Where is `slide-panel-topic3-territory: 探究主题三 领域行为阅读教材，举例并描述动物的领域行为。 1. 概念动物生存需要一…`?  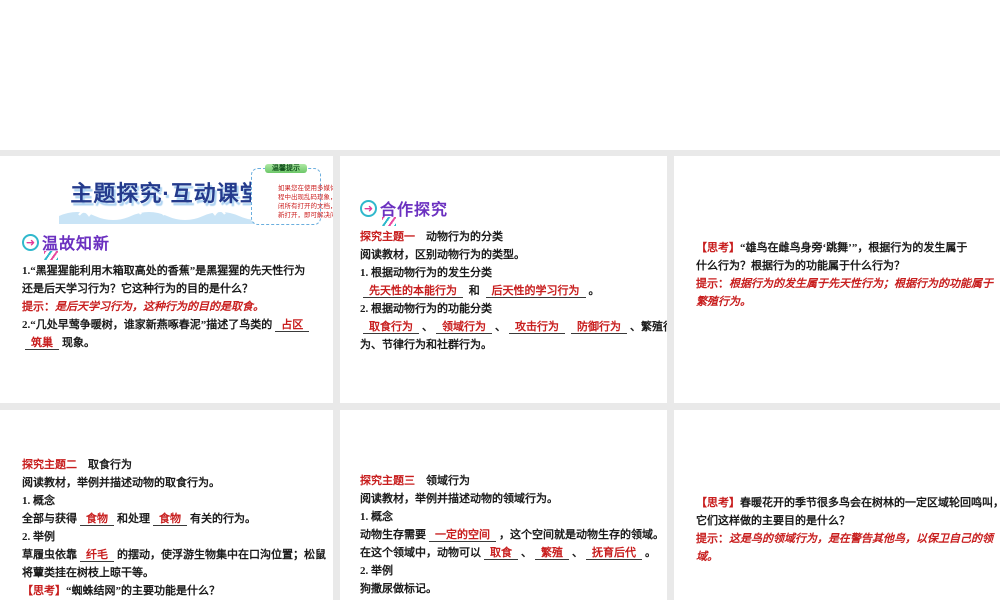 slide-panel-topic3-territory: 探究主题三 领域行为阅读教材，举例并描述动物的领域行为。 1. 概念动物生存需要一… is located at coordinates (503, 505).